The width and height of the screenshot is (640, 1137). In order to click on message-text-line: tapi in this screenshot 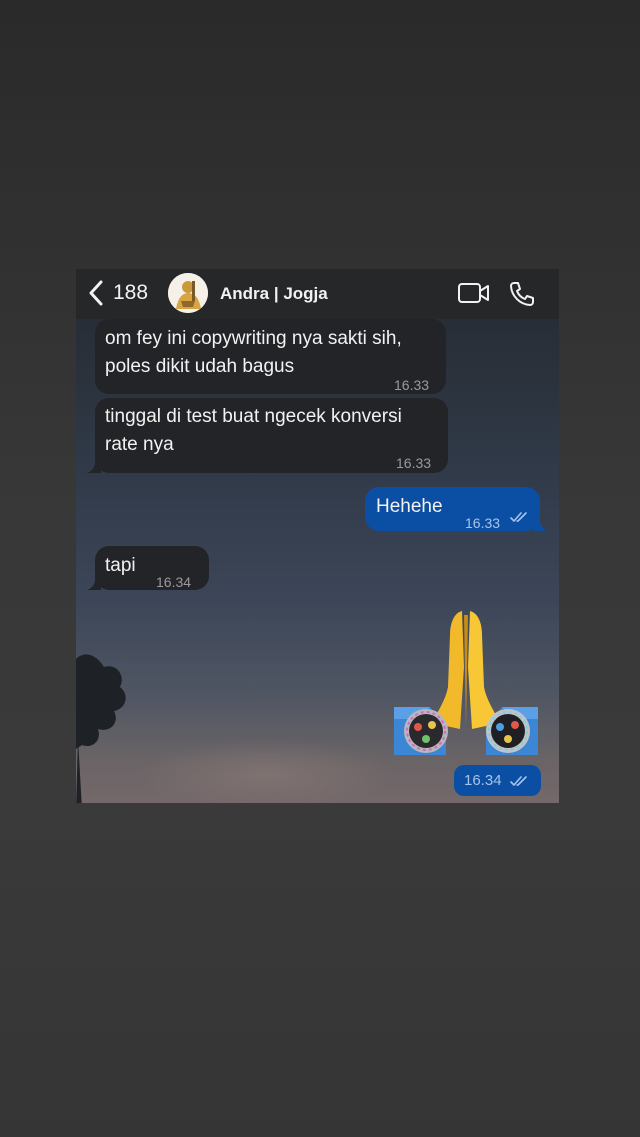, I will do `click(120, 565)`.